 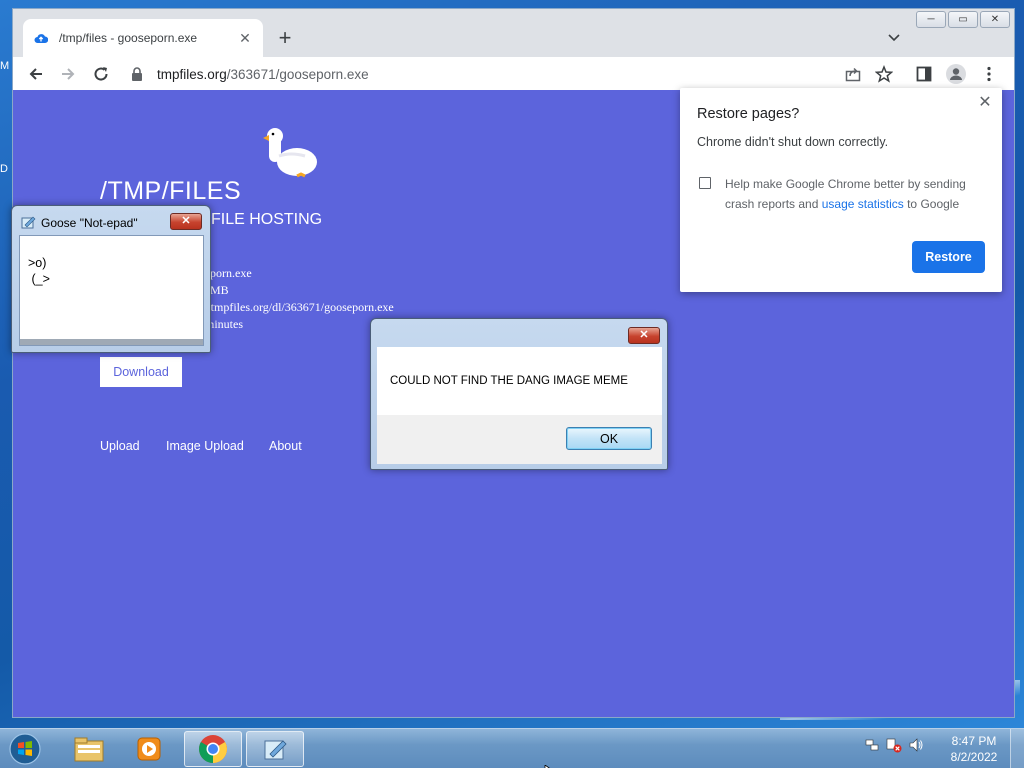 What do you see at coordinates (6, 171) in the screenshot?
I see `desktop-icon-label-d: D` at bounding box center [6, 171].